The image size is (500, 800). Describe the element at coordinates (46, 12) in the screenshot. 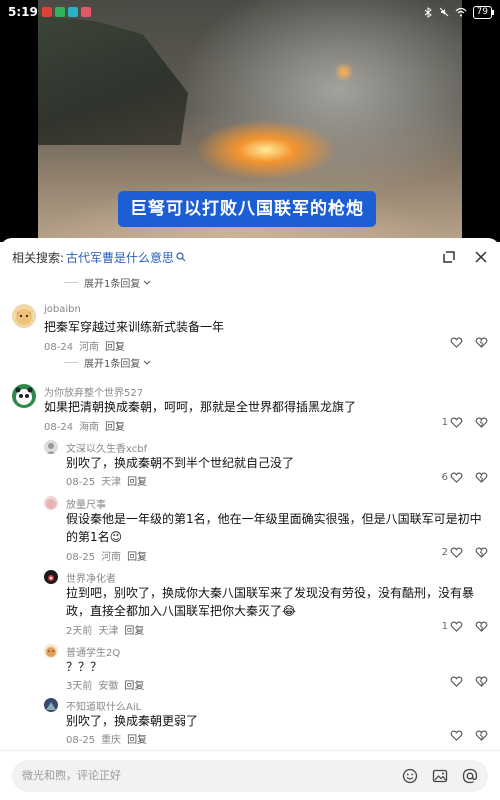

I see `app-icon-red` at that location.